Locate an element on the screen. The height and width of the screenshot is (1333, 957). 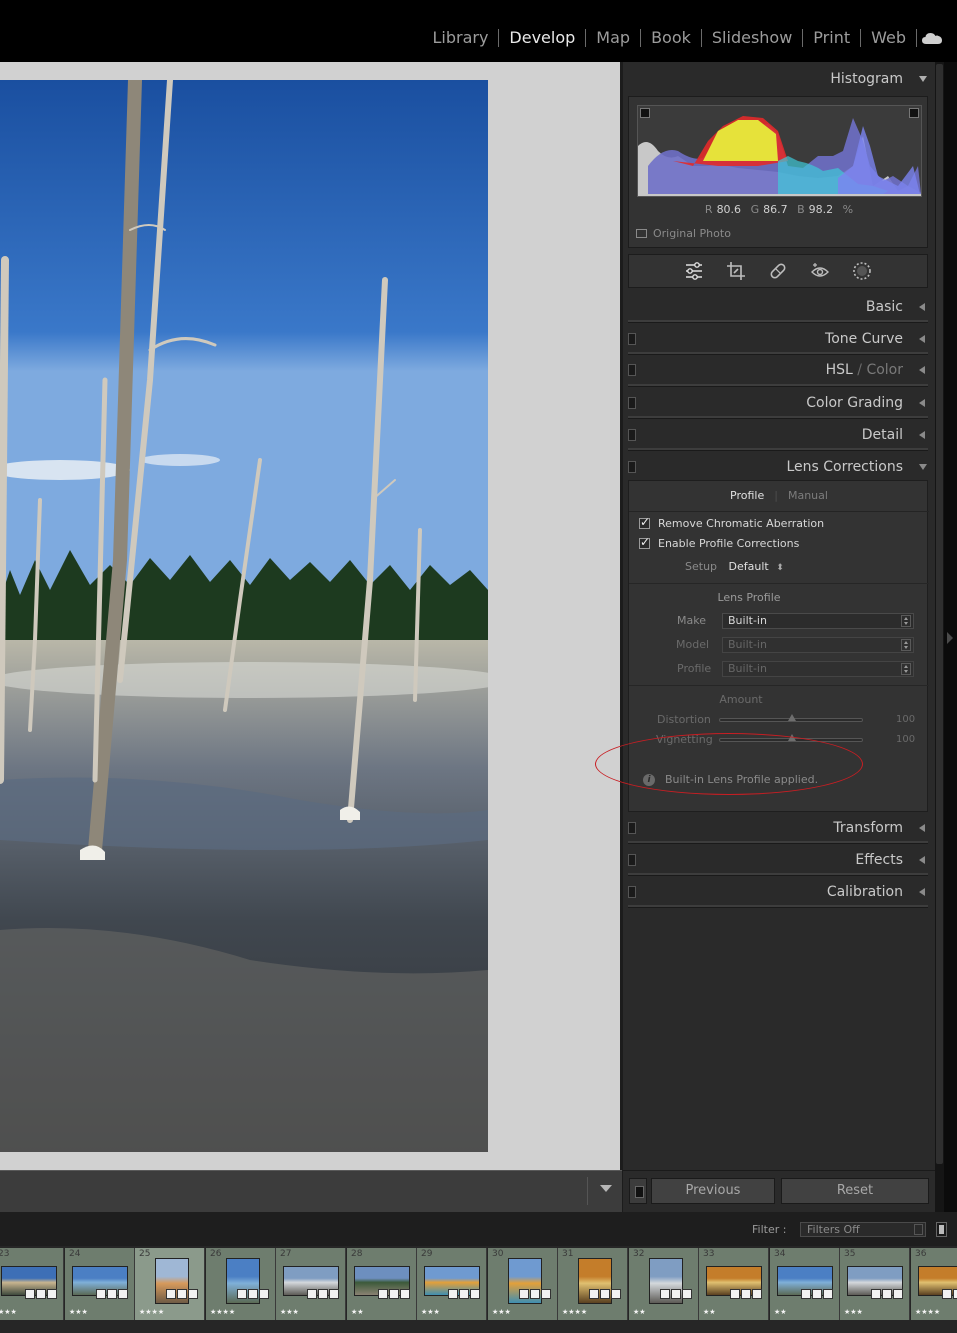
filmstrip-thumbnail: 252★★★★ is located at coordinates (170, 1284).